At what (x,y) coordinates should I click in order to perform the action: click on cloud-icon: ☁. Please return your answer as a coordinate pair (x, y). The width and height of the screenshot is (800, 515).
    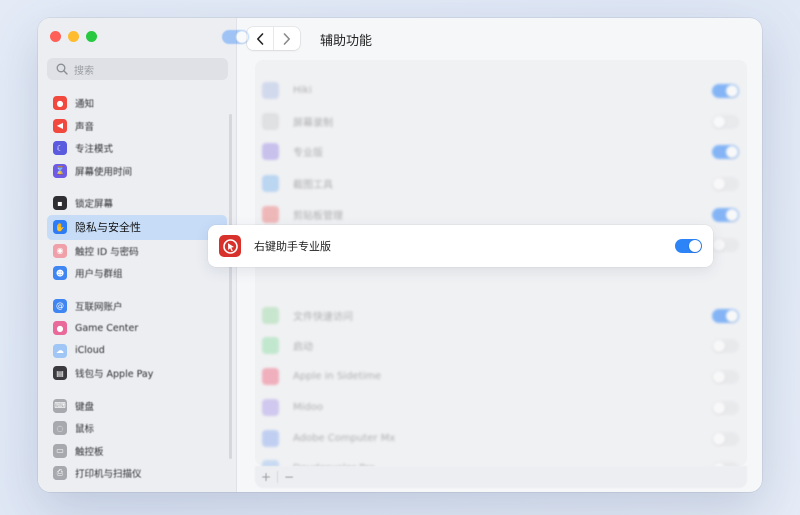
    Looking at the image, I should click on (60, 350).